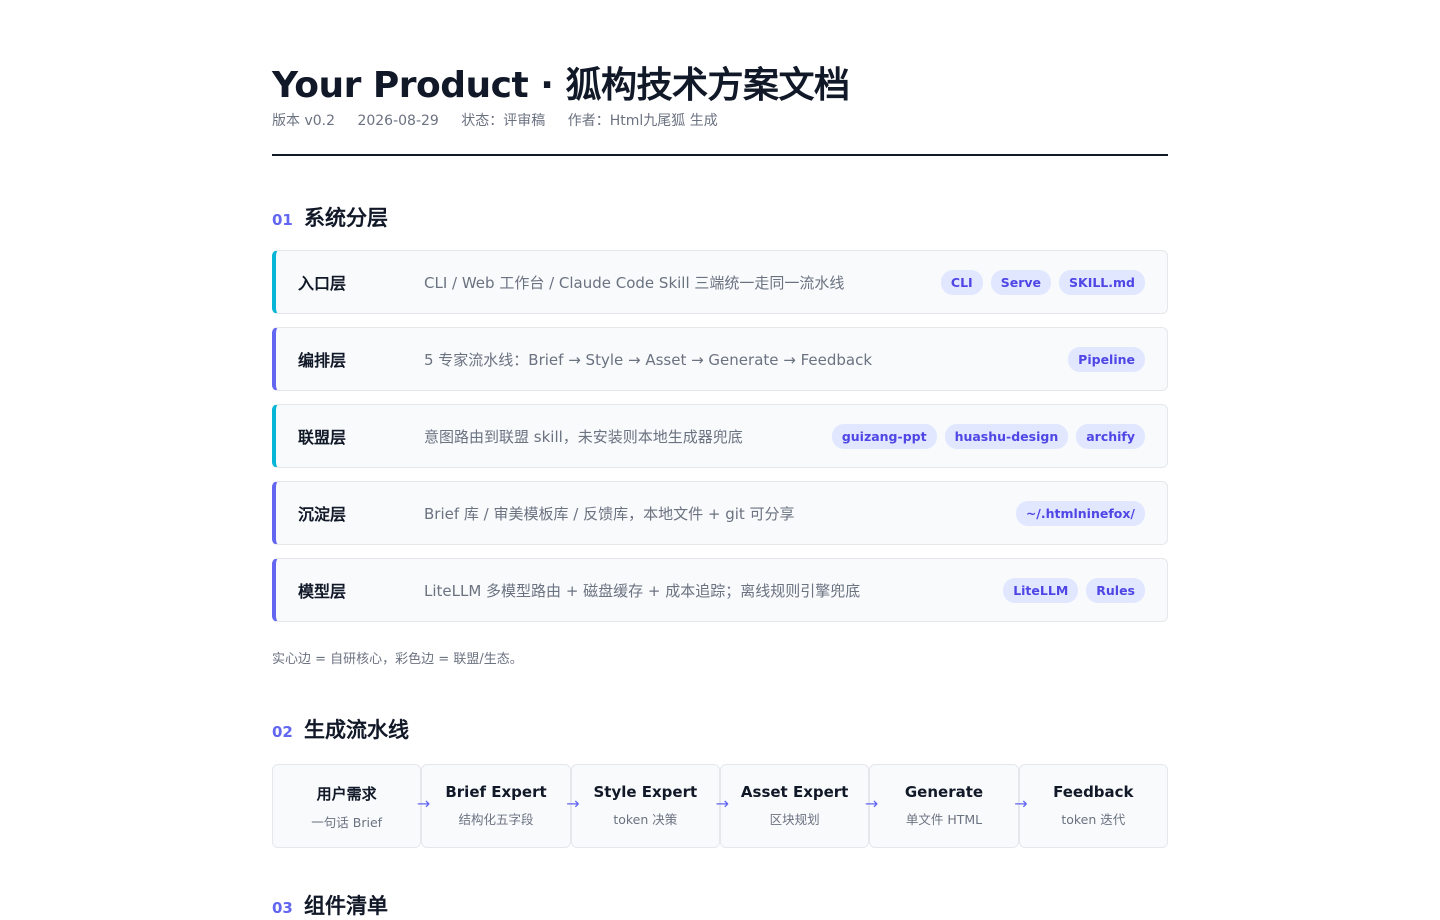 This screenshot has width=1440, height=920. Describe the element at coordinates (1080, 513) in the screenshot. I see `tag-badge: ~/.htmlninefox/` at that location.